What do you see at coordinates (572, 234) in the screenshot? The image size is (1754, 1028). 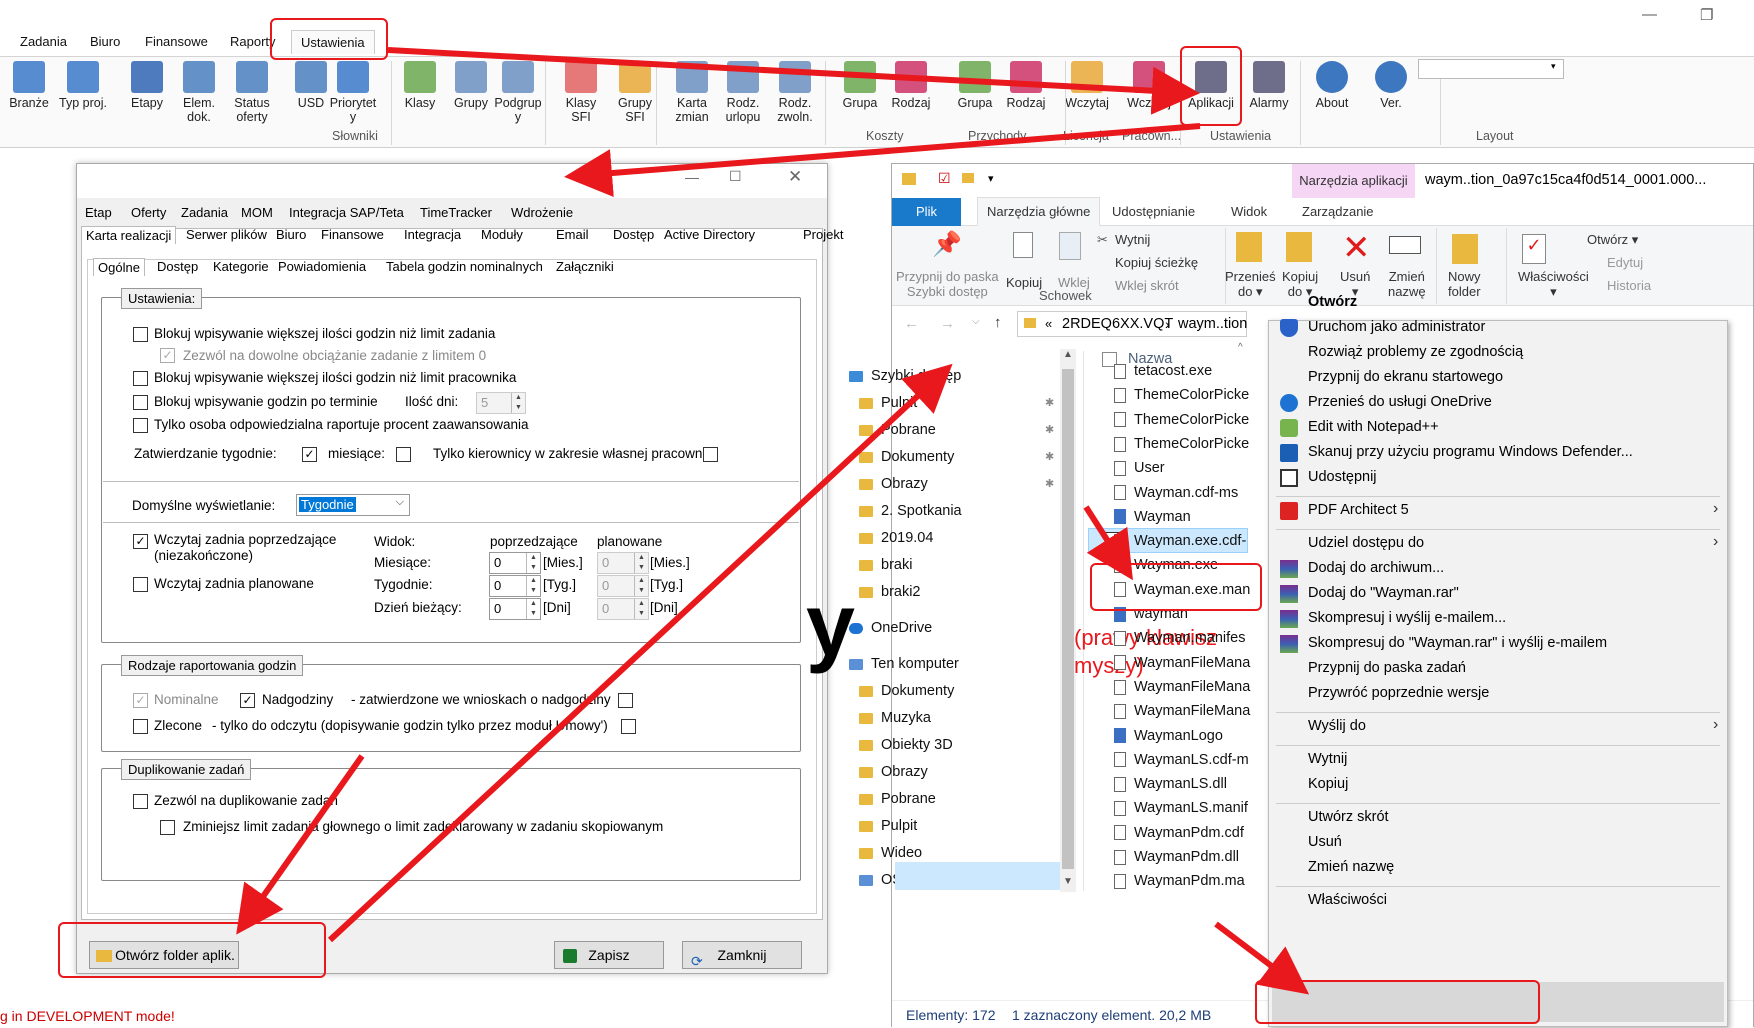 I see `dialog-tab: Email` at bounding box center [572, 234].